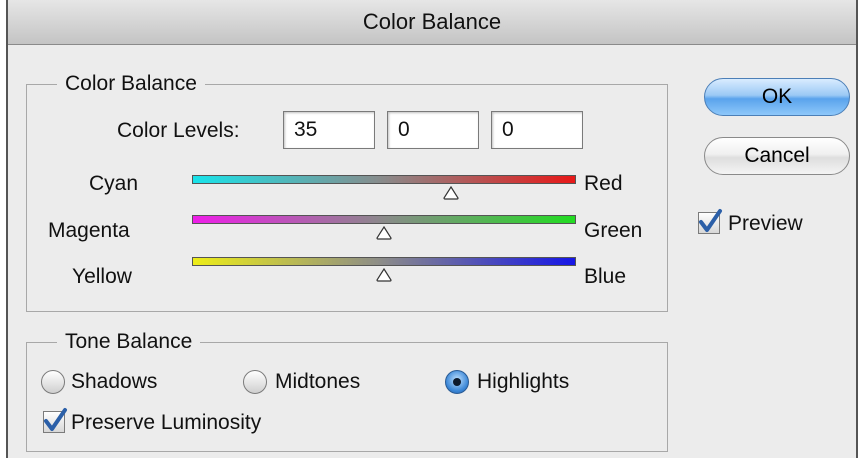  Describe the element at coordinates (432, 22) in the screenshot. I see `dialog-title: Color Balance` at that location.